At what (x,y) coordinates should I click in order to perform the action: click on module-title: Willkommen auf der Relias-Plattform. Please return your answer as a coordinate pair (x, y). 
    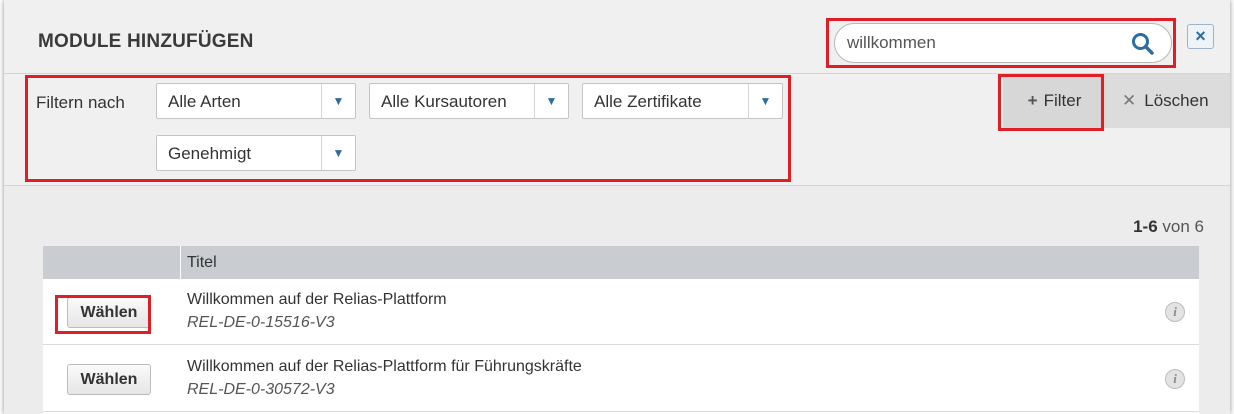
    Looking at the image, I should click on (317, 299).